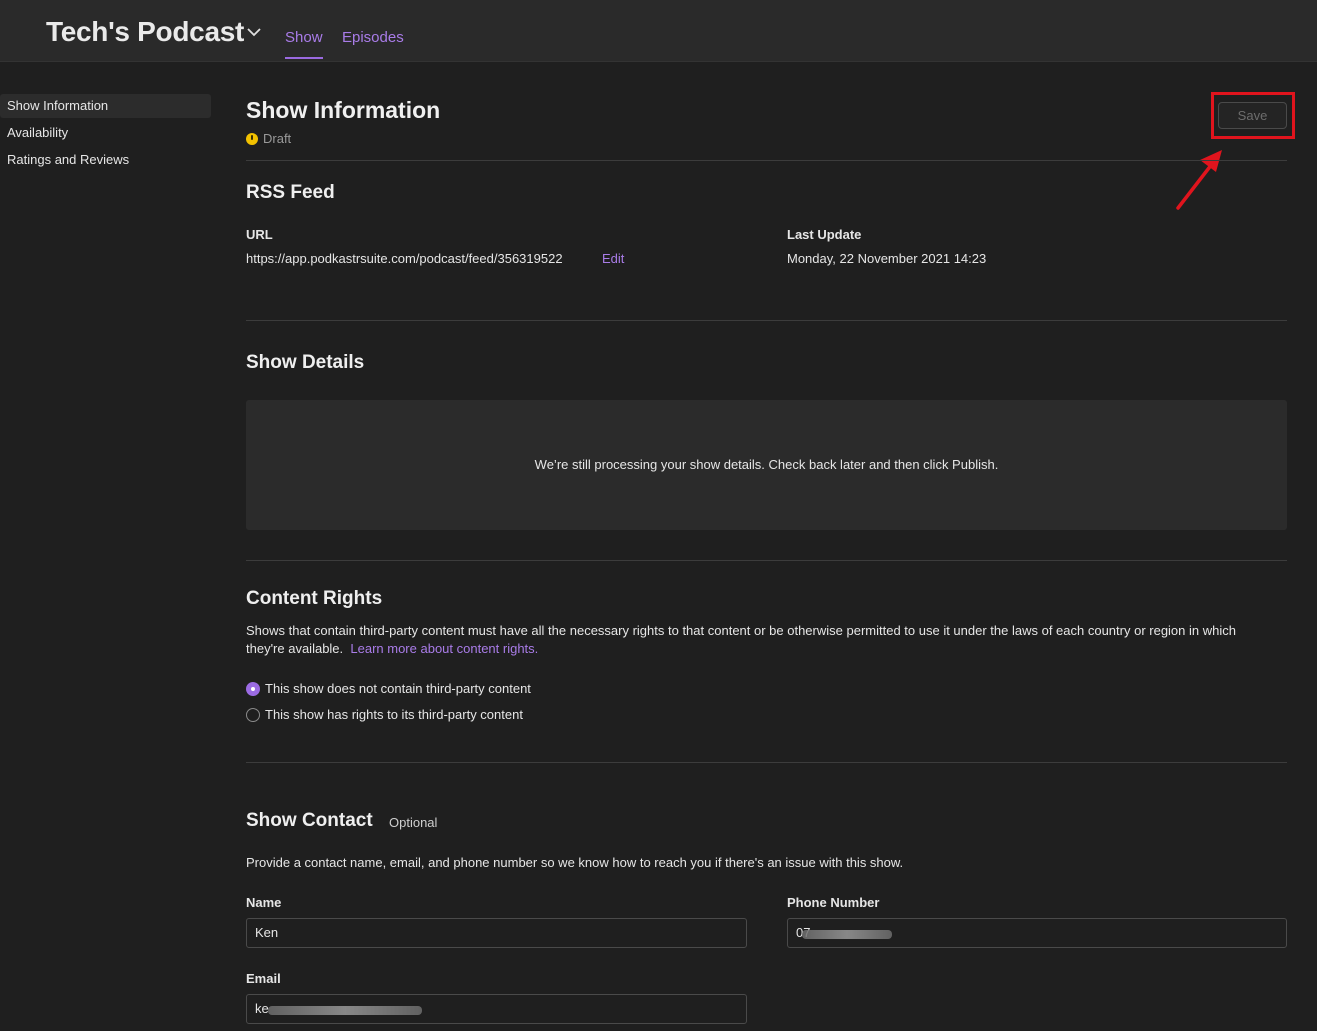 This screenshot has width=1317, height=1031. I want to click on radio-button-checked, so click(253, 688).